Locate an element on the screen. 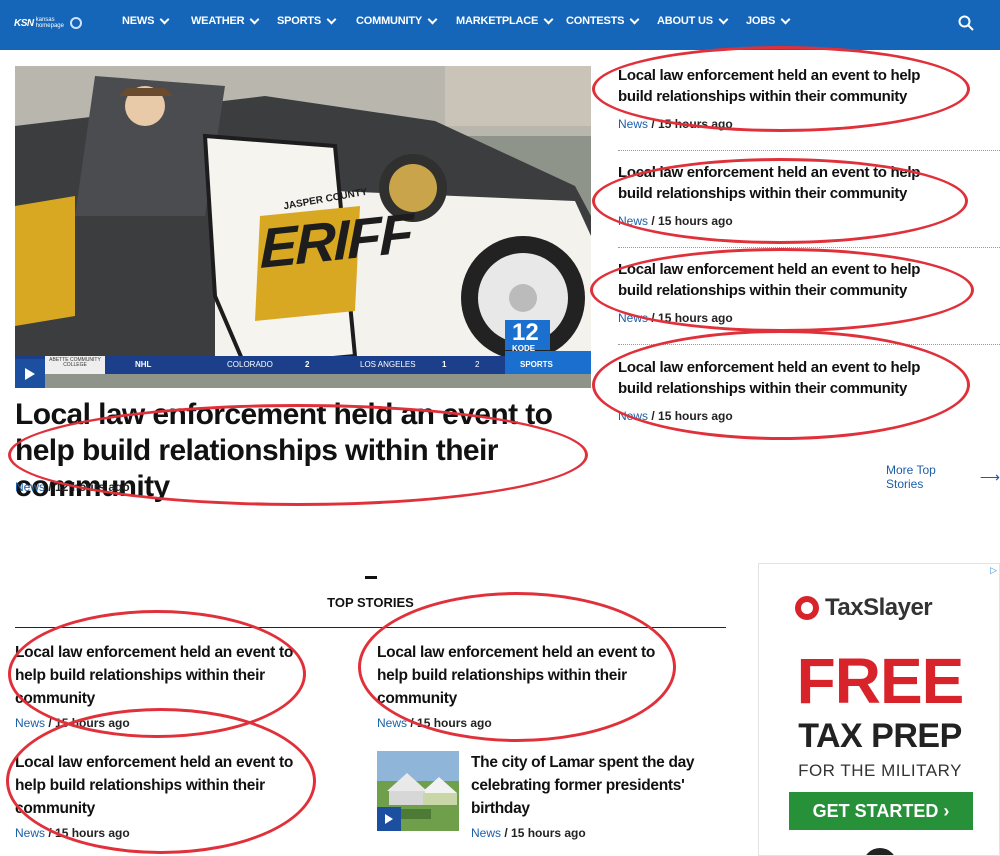 The image size is (1000, 856). logo-subtext: kansas homepage is located at coordinates (50, 23).